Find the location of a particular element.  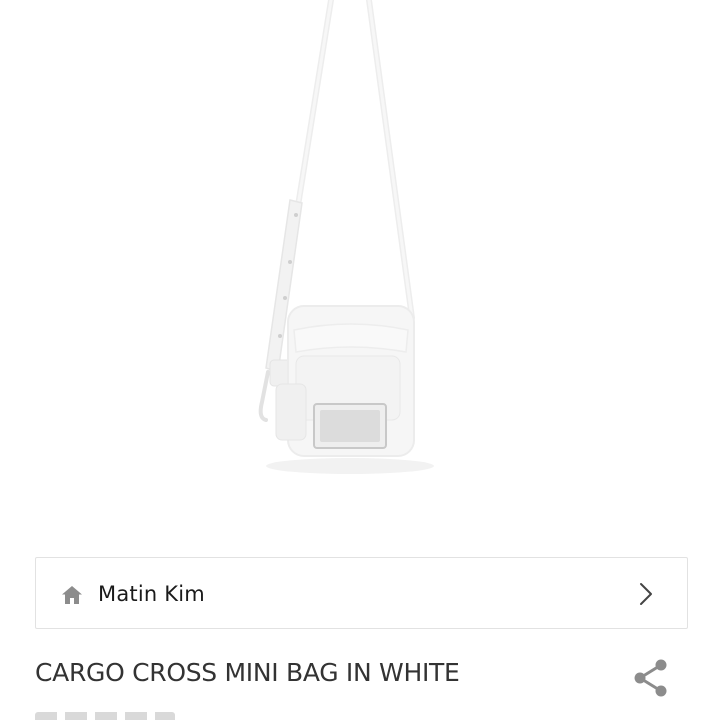

price-partial is located at coordinates (105, 716).